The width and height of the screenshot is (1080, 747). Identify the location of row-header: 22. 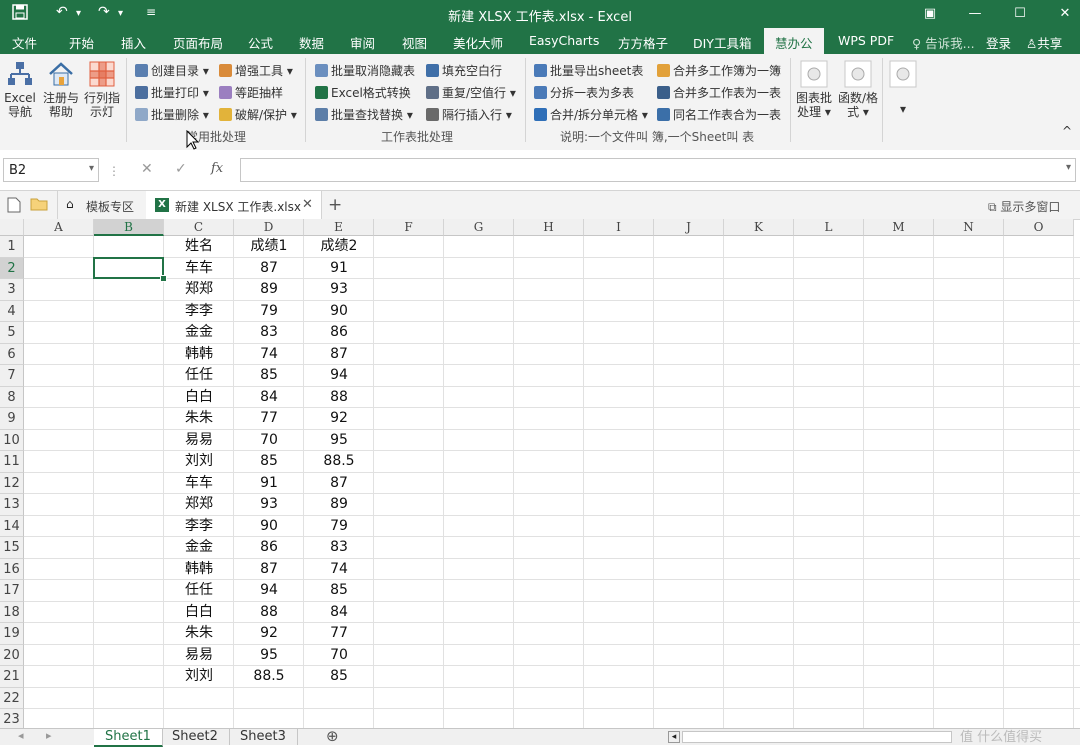
(12, 698).